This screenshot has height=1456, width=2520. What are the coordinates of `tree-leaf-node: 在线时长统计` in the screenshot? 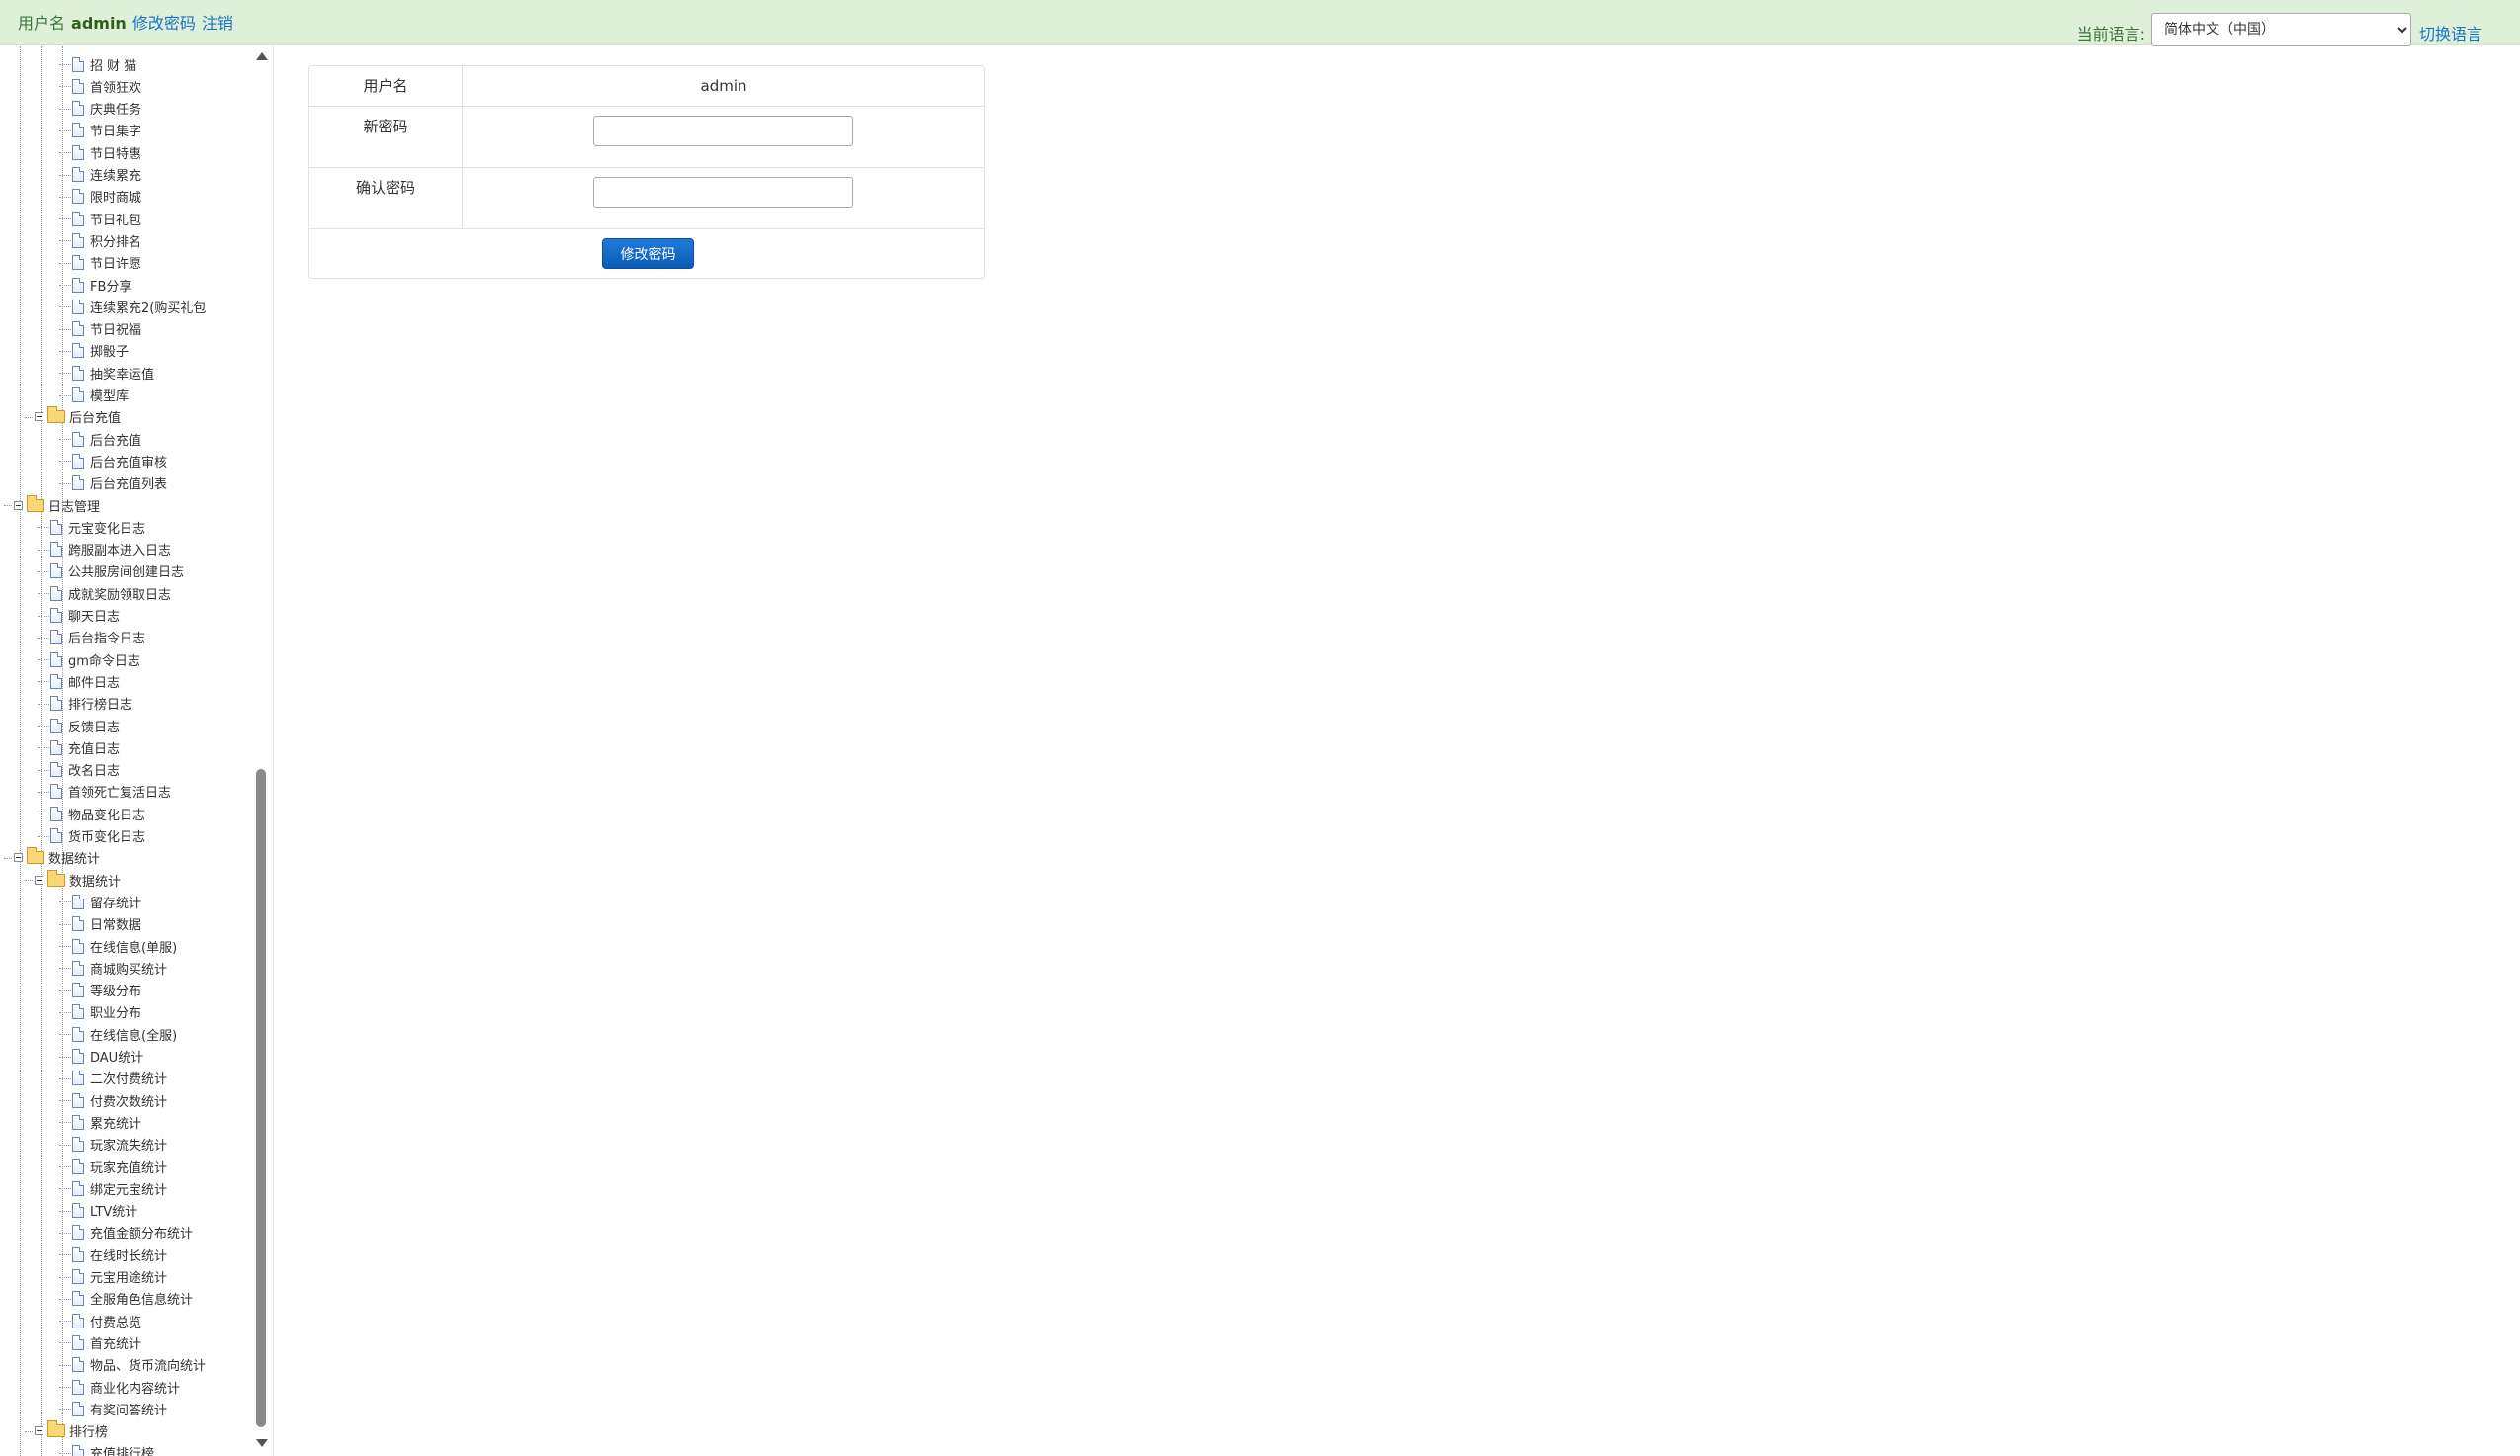 It's located at (119, 1254).